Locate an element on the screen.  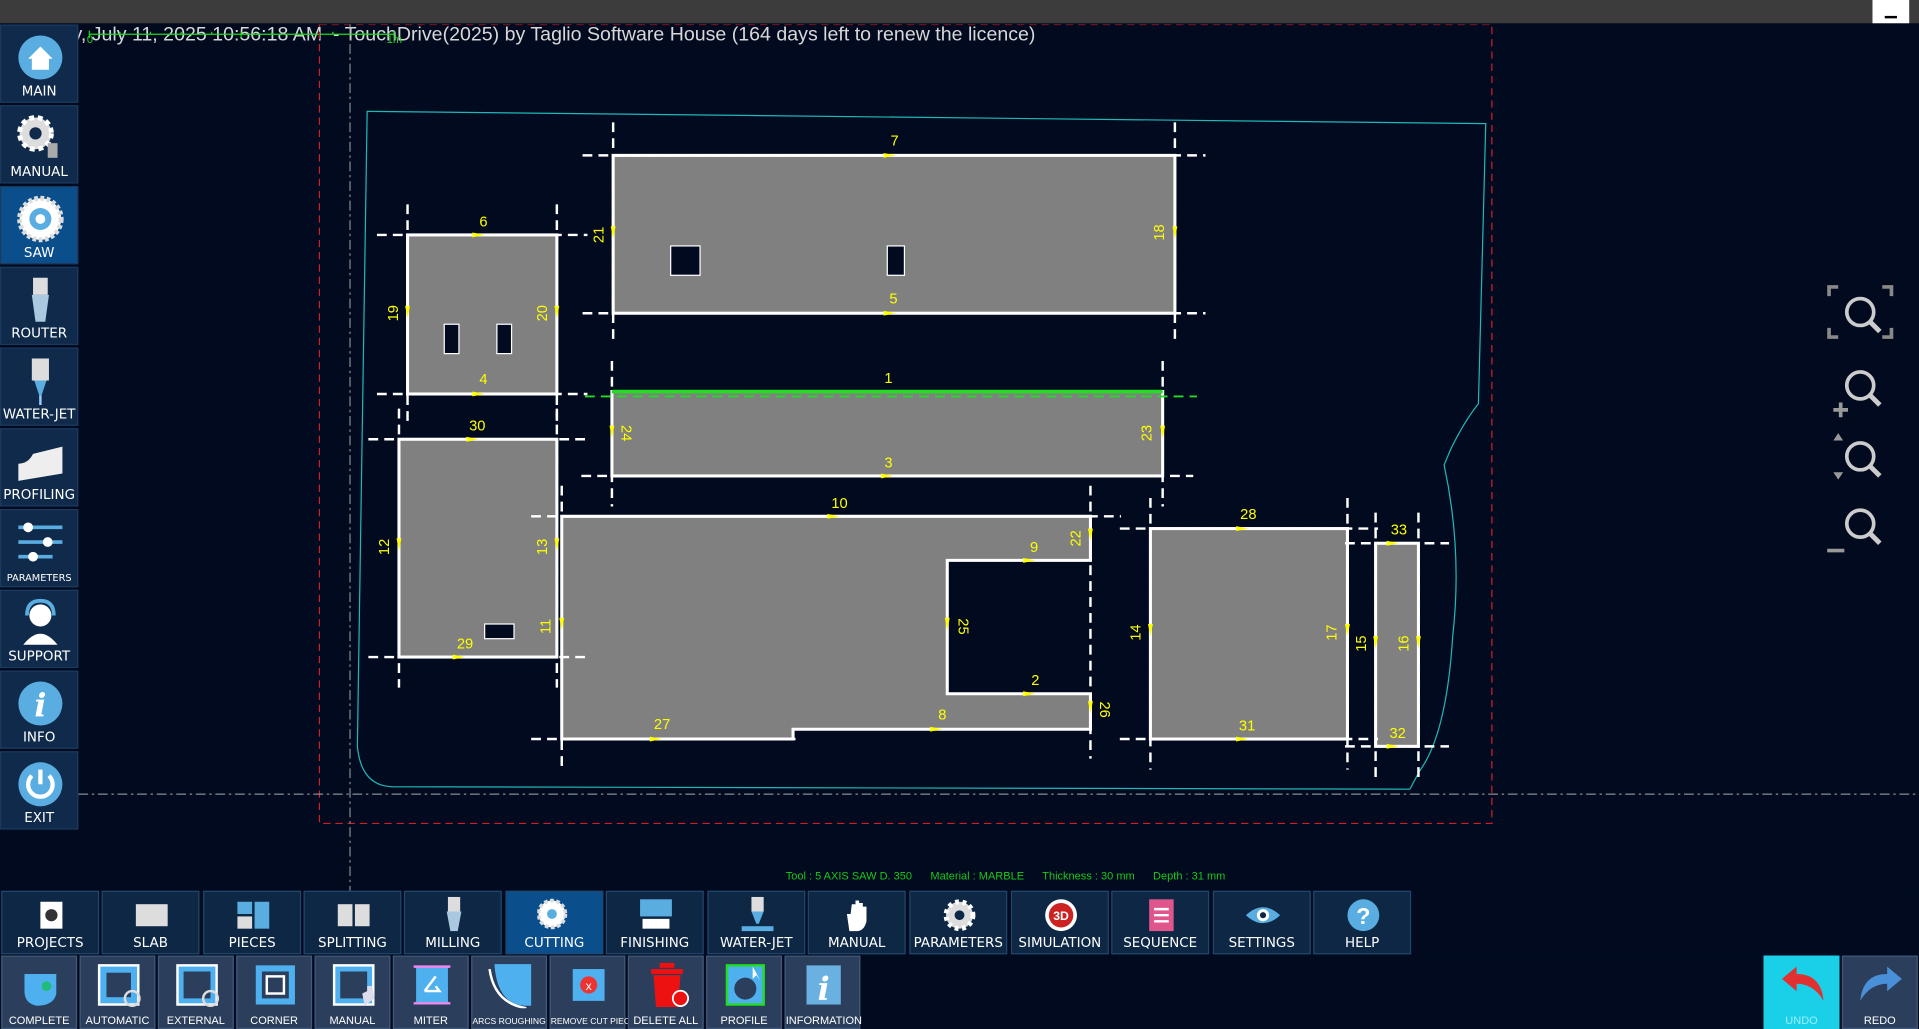
edge-label: 26 is located at coordinates (1104, 709).